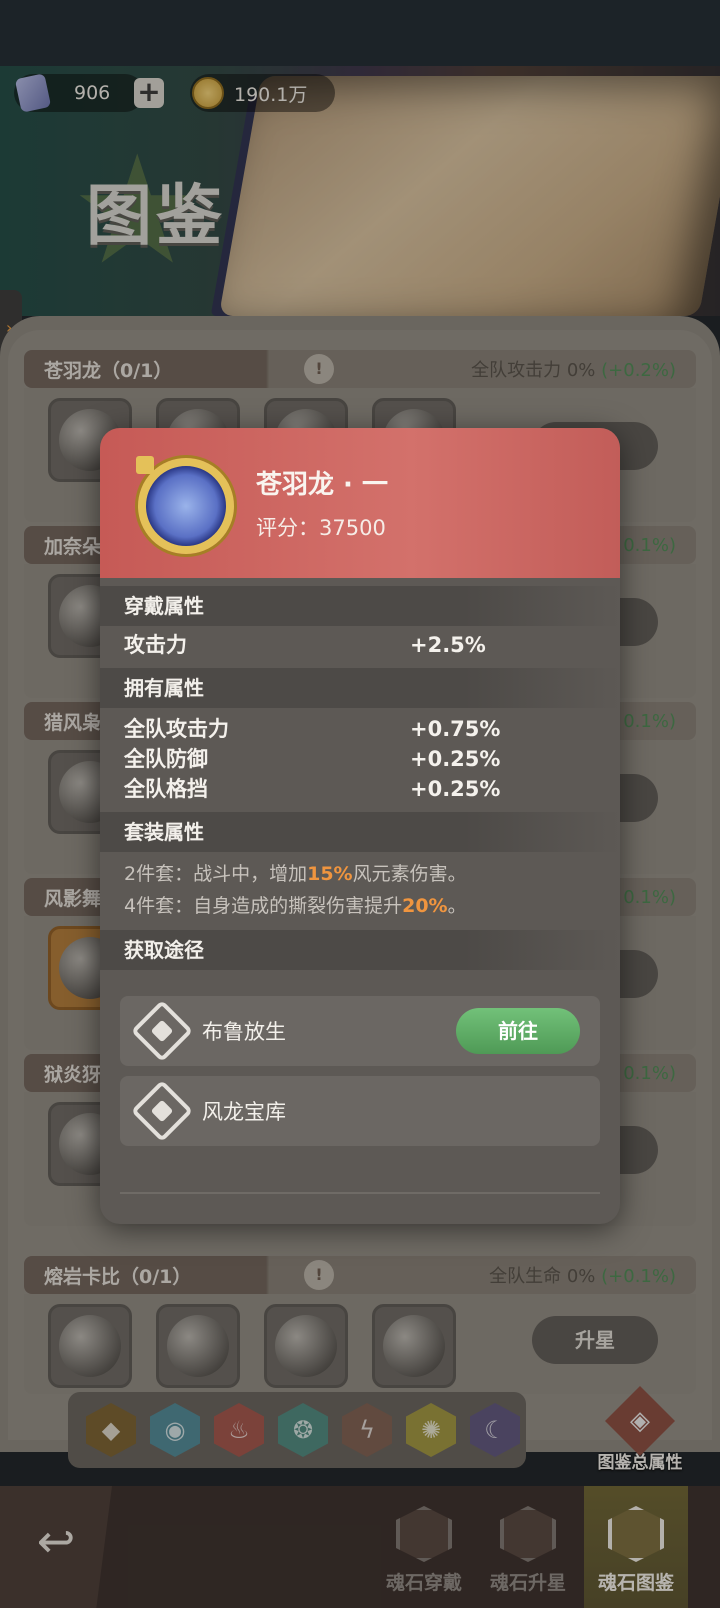 The width and height of the screenshot is (720, 1608). I want to click on portrait-corner-mark, so click(145, 465).